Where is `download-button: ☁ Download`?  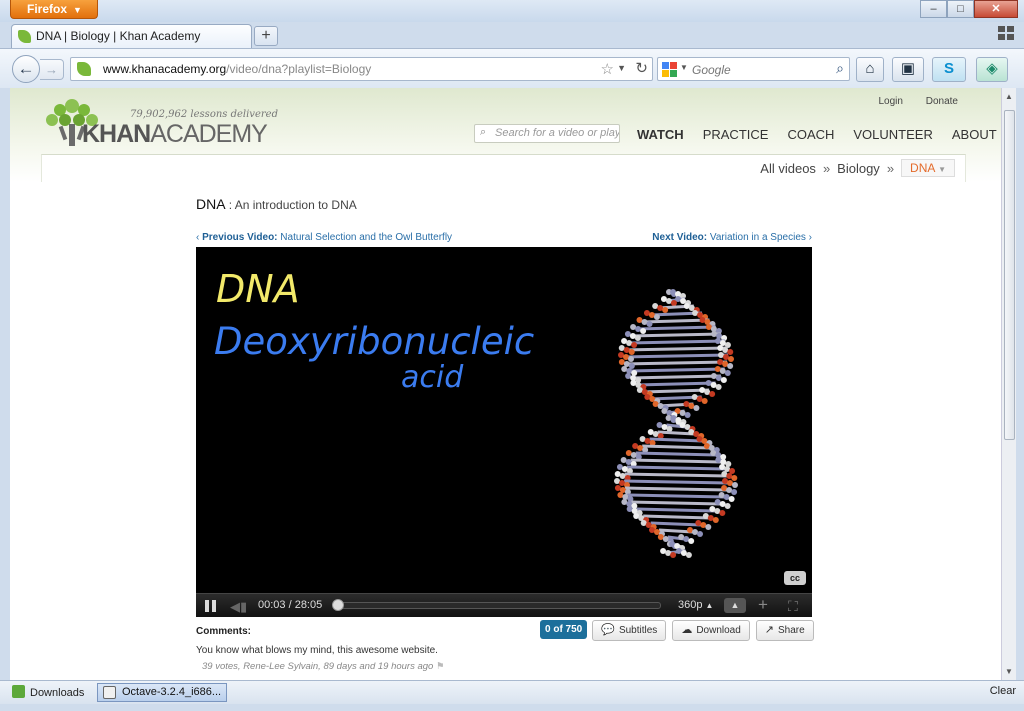 download-button: ☁ Download is located at coordinates (711, 630).